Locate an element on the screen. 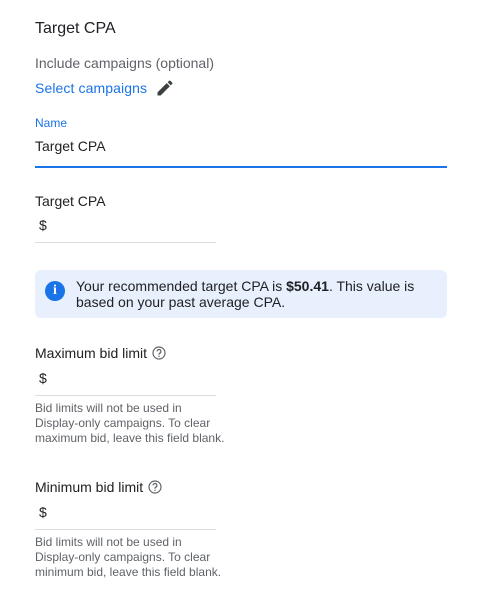  min-bid-label-text: Minimum bid limit is located at coordinates (89, 487).